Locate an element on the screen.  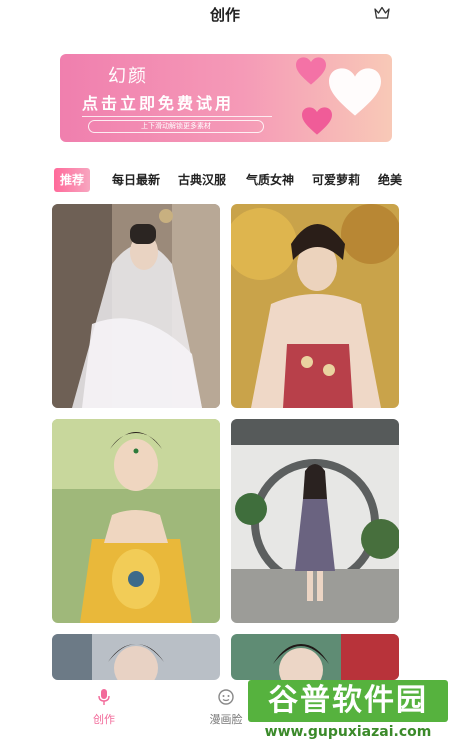
microphone-icon is located at coordinates (104, 697).